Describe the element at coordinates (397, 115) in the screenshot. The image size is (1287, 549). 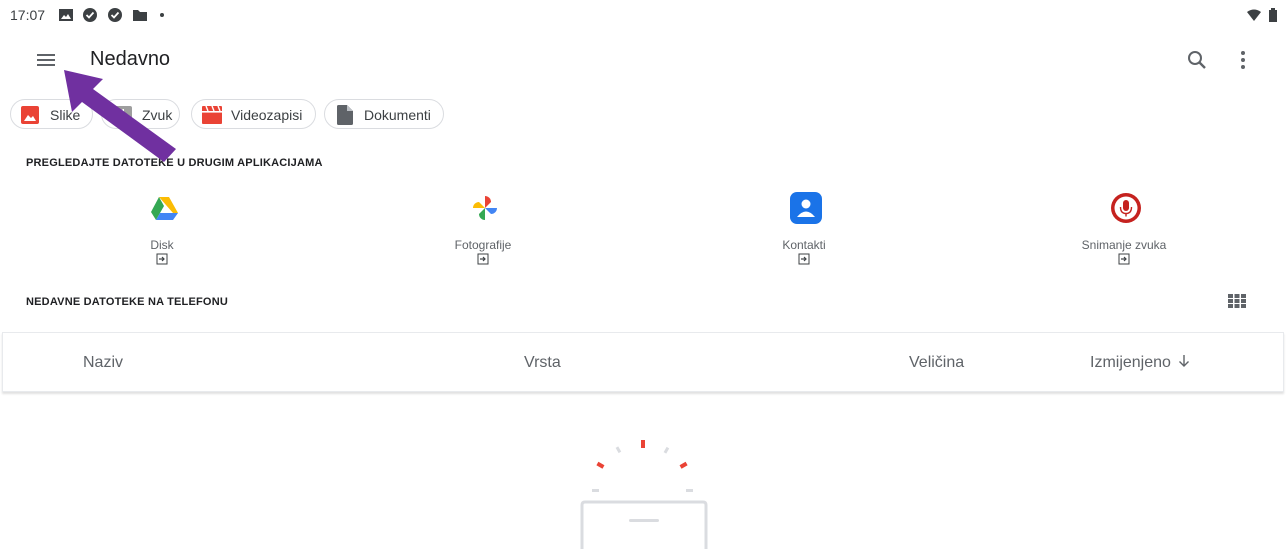
I see `chip-label: Dokumenti` at that location.